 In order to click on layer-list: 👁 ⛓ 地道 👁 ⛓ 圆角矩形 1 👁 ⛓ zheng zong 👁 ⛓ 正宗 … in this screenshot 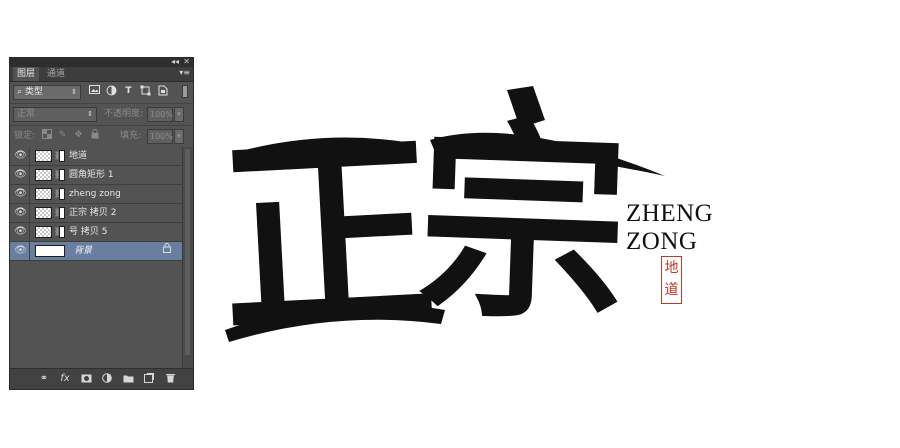, I will do `click(96, 204)`.